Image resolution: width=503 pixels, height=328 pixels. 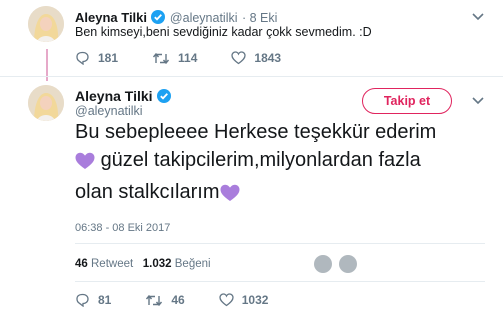 I want to click on tweet-author-name: Aleyna Tilki, so click(x=114, y=96).